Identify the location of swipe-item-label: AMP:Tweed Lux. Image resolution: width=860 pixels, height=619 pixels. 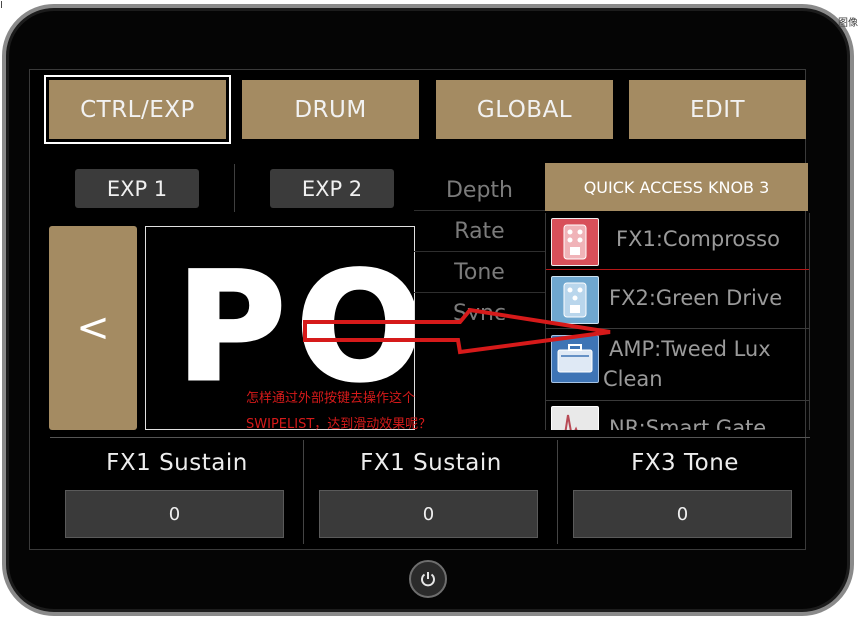
(690, 349).